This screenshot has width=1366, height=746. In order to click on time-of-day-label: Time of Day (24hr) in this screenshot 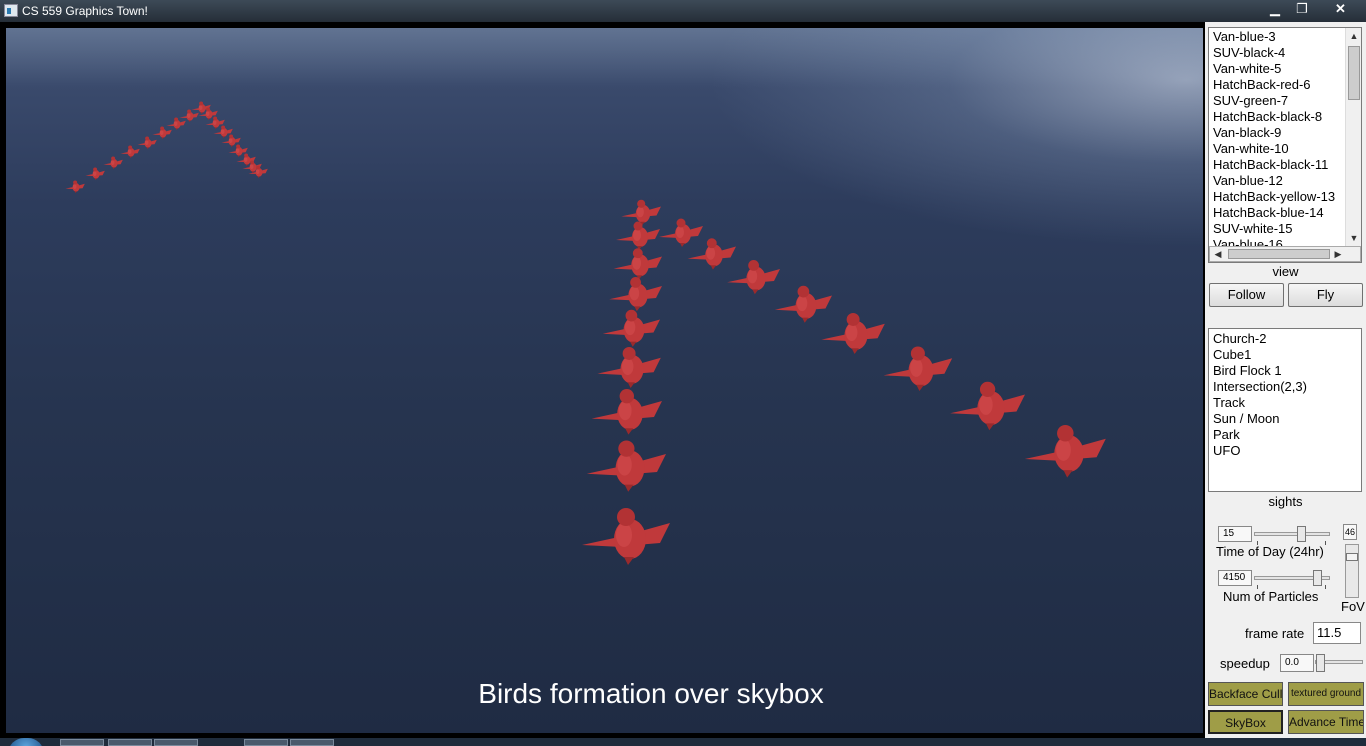, I will do `click(1270, 551)`.